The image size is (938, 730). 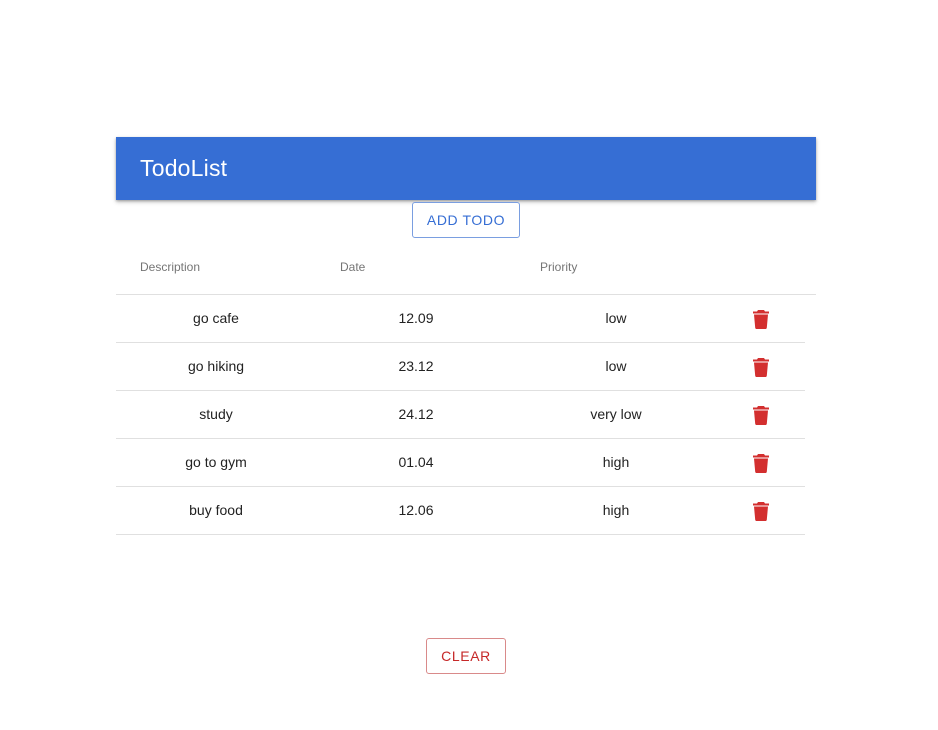 I want to click on cell-date: 12.06, so click(x=416, y=510).